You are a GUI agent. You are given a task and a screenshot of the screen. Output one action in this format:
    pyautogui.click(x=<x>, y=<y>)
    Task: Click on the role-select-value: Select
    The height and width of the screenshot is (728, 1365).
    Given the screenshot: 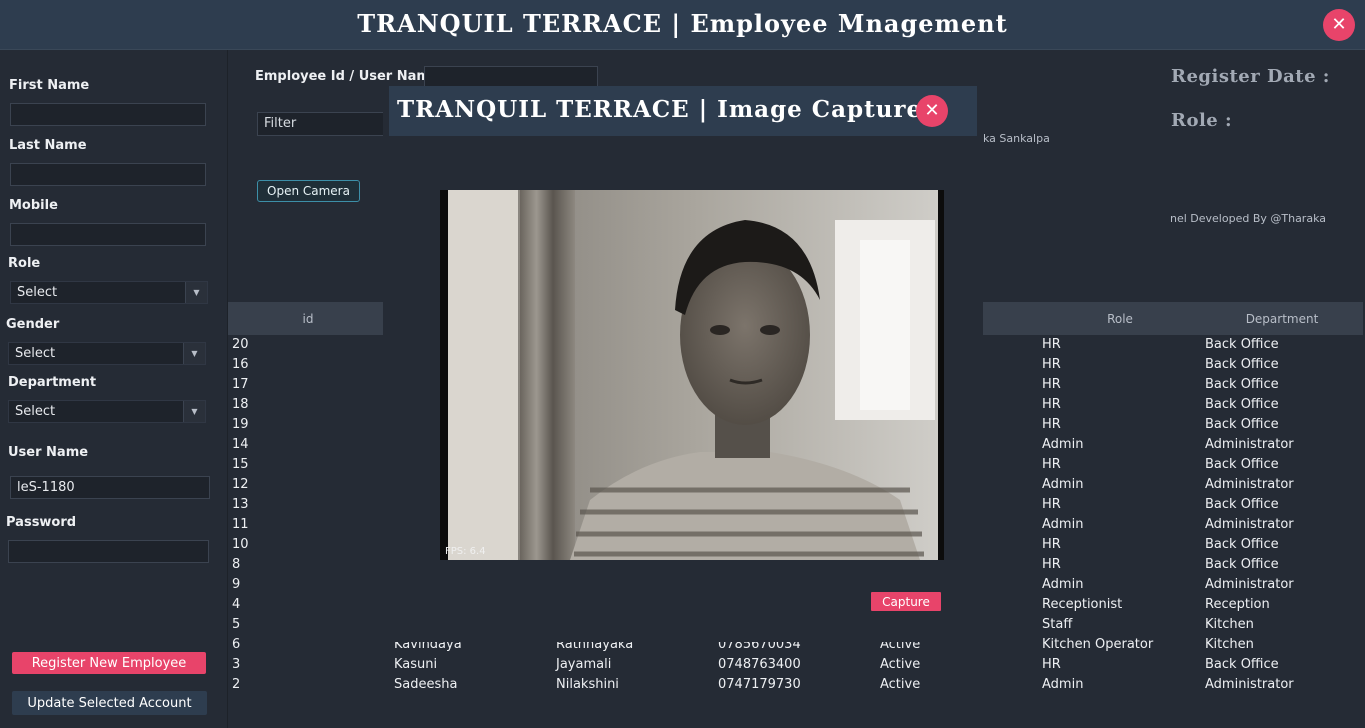 What is the action you would take?
    pyautogui.click(x=37, y=292)
    